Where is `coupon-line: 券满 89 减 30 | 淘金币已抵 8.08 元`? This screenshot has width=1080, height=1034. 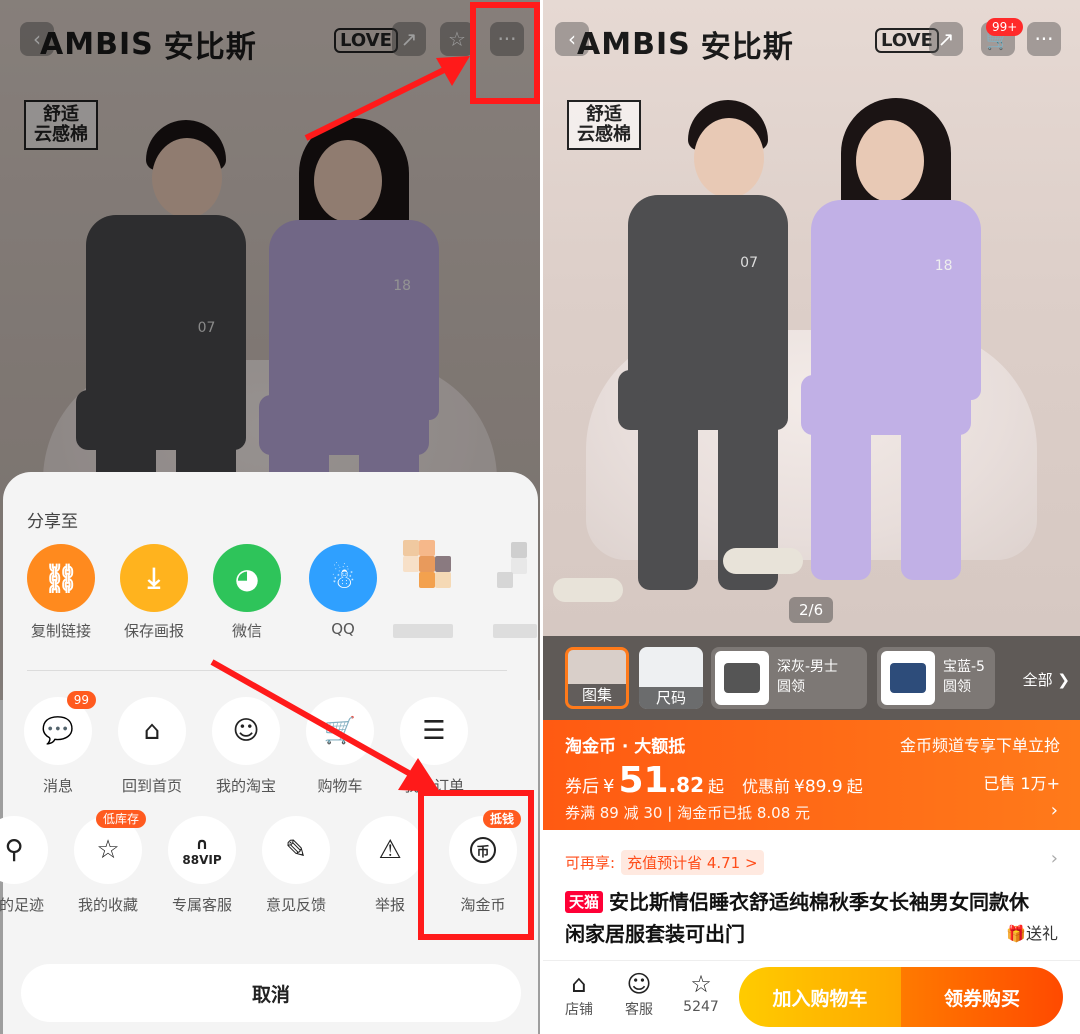
coupon-line: 券满 89 减 30 | 淘金币已抵 8.08 元 is located at coordinates (688, 813).